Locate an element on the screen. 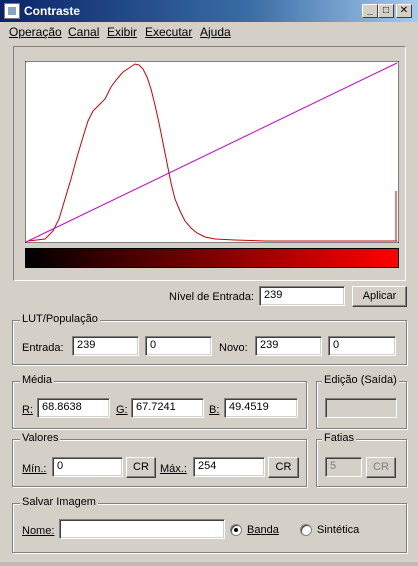  window-title: Contraste is located at coordinates (52, 11).